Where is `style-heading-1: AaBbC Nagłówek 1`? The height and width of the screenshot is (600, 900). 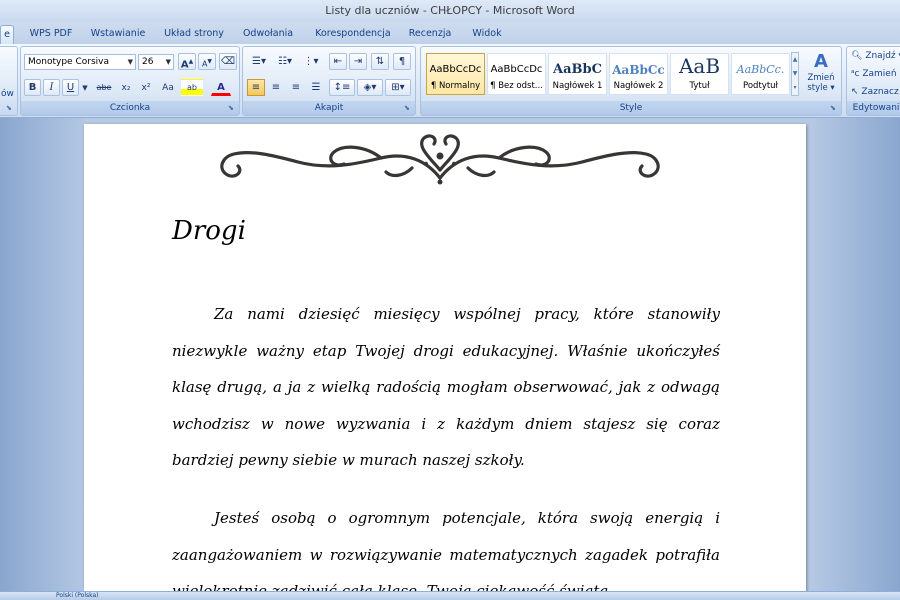
style-heading-1: AaBbC Nagłówek 1 is located at coordinates (577, 74).